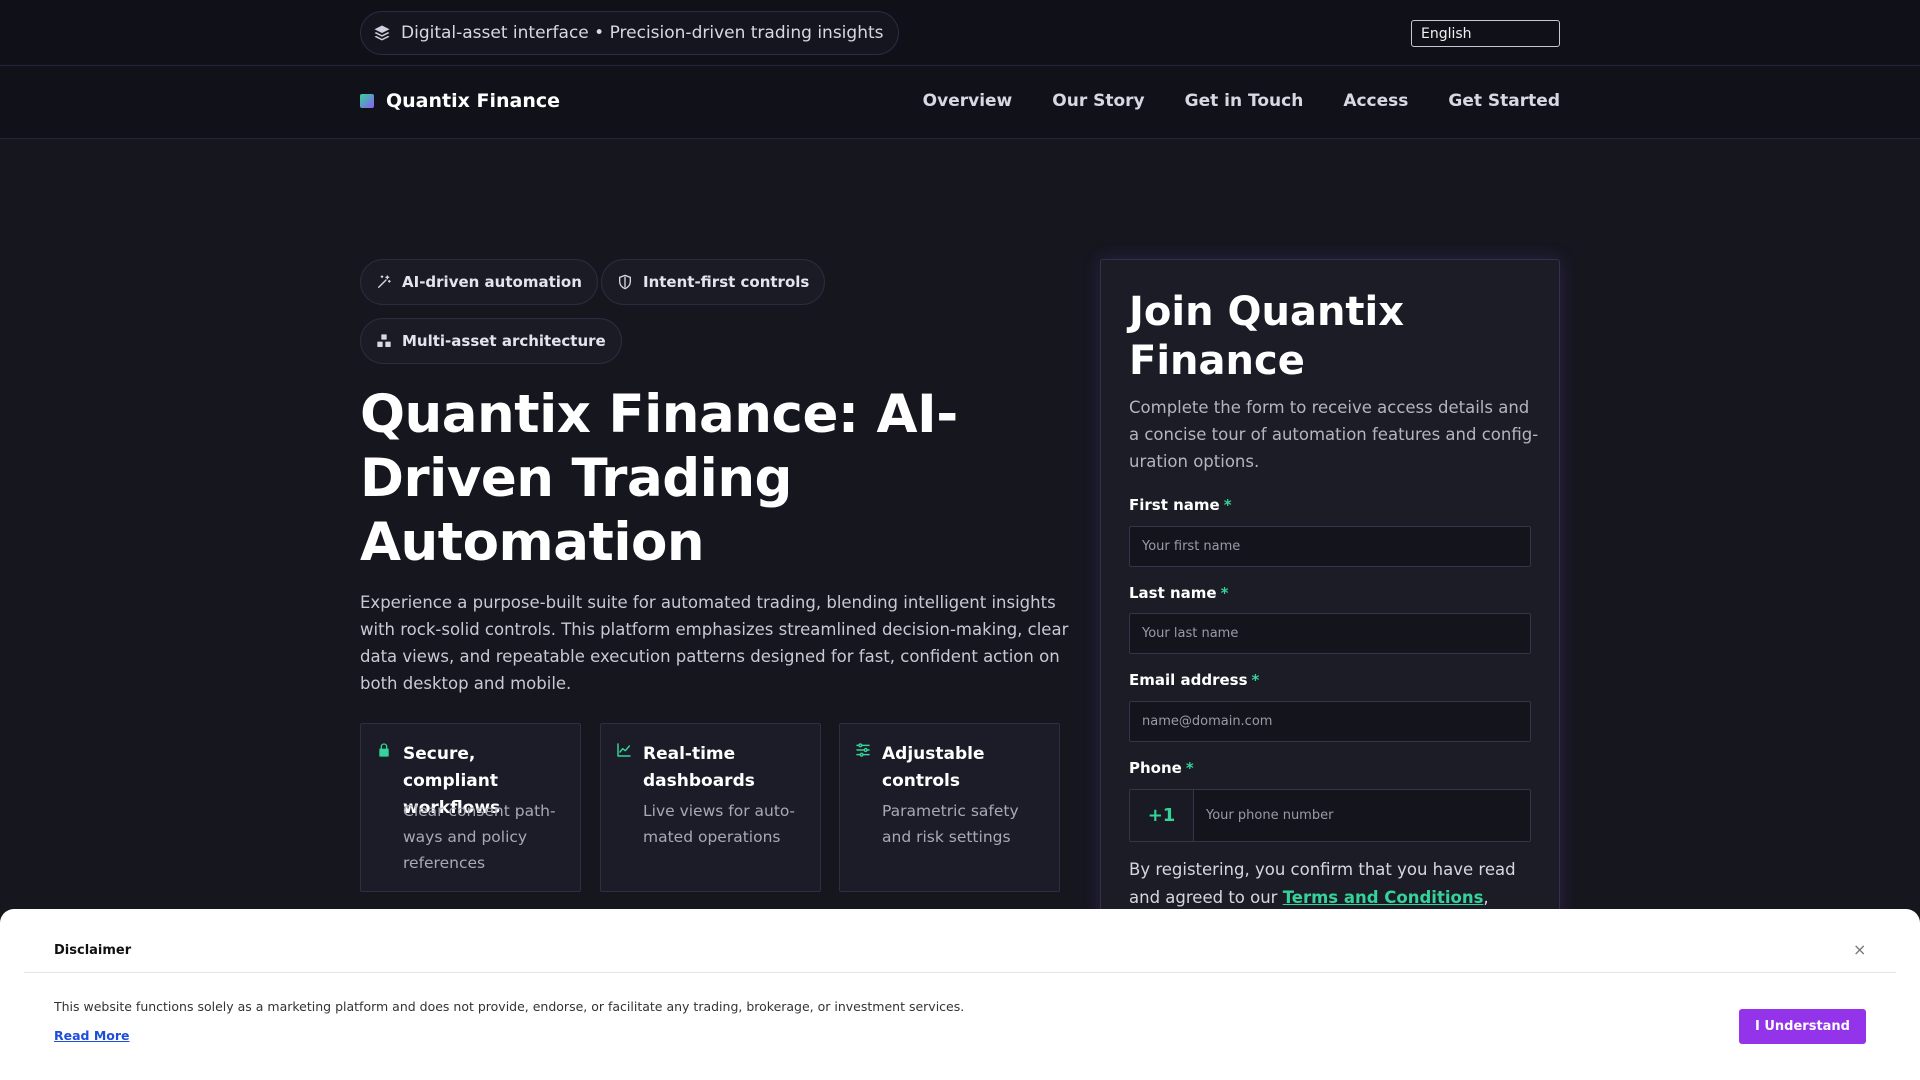  Describe the element at coordinates (933, 767) in the screenshot. I see `feature-title: Adjustable controls` at that location.